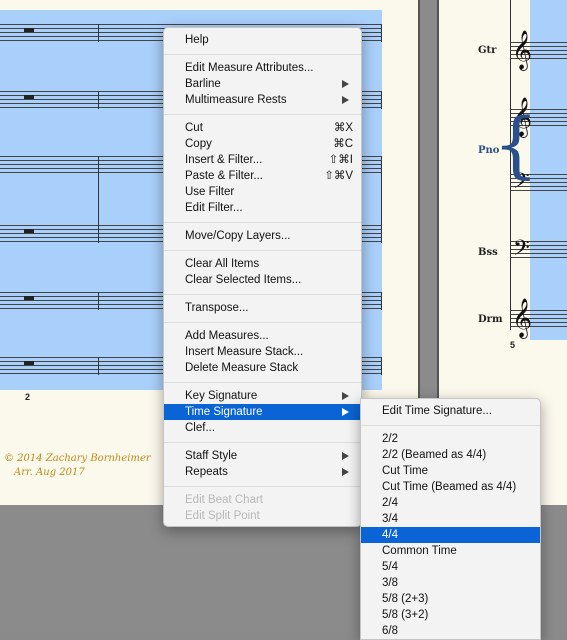  What do you see at coordinates (450, 583) in the screenshot?
I see `submenu-item-3-8: 3/8` at bounding box center [450, 583].